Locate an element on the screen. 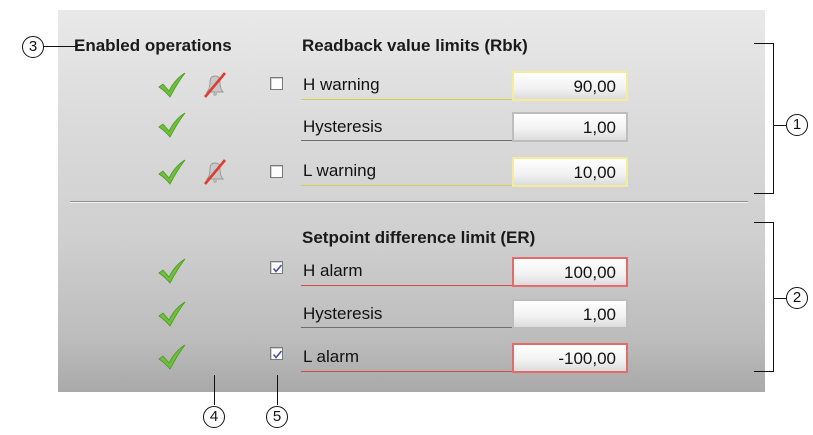 The height and width of the screenshot is (435, 813). callout-3-leader is located at coordinates (61, 47).